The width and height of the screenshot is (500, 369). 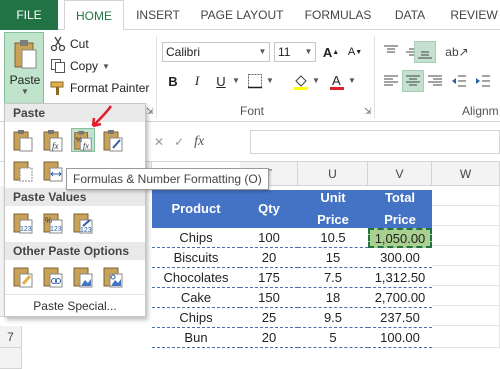 I want to click on svg-text: 123, so click(x=26, y=229).